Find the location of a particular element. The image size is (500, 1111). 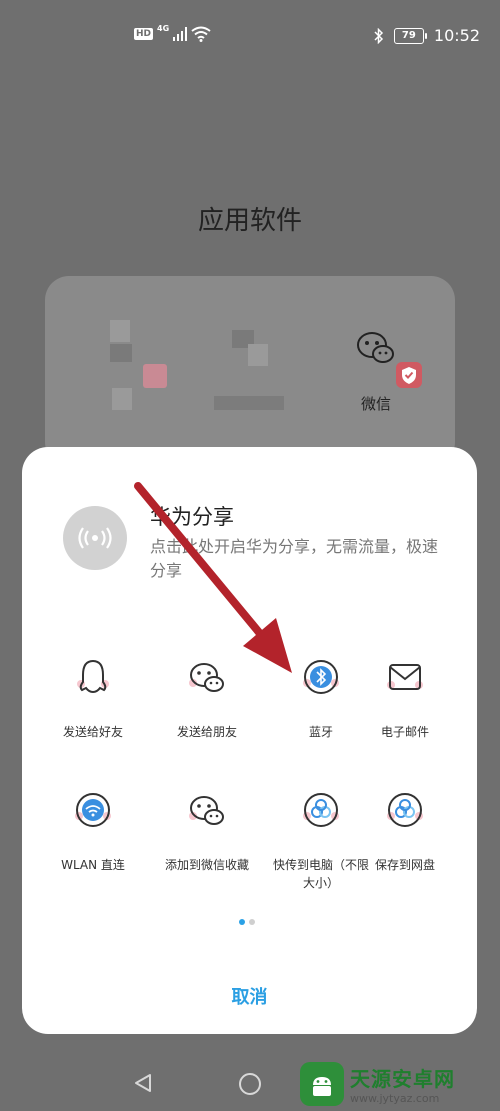

wechat-favorite-icon is located at coordinates (206, 810).